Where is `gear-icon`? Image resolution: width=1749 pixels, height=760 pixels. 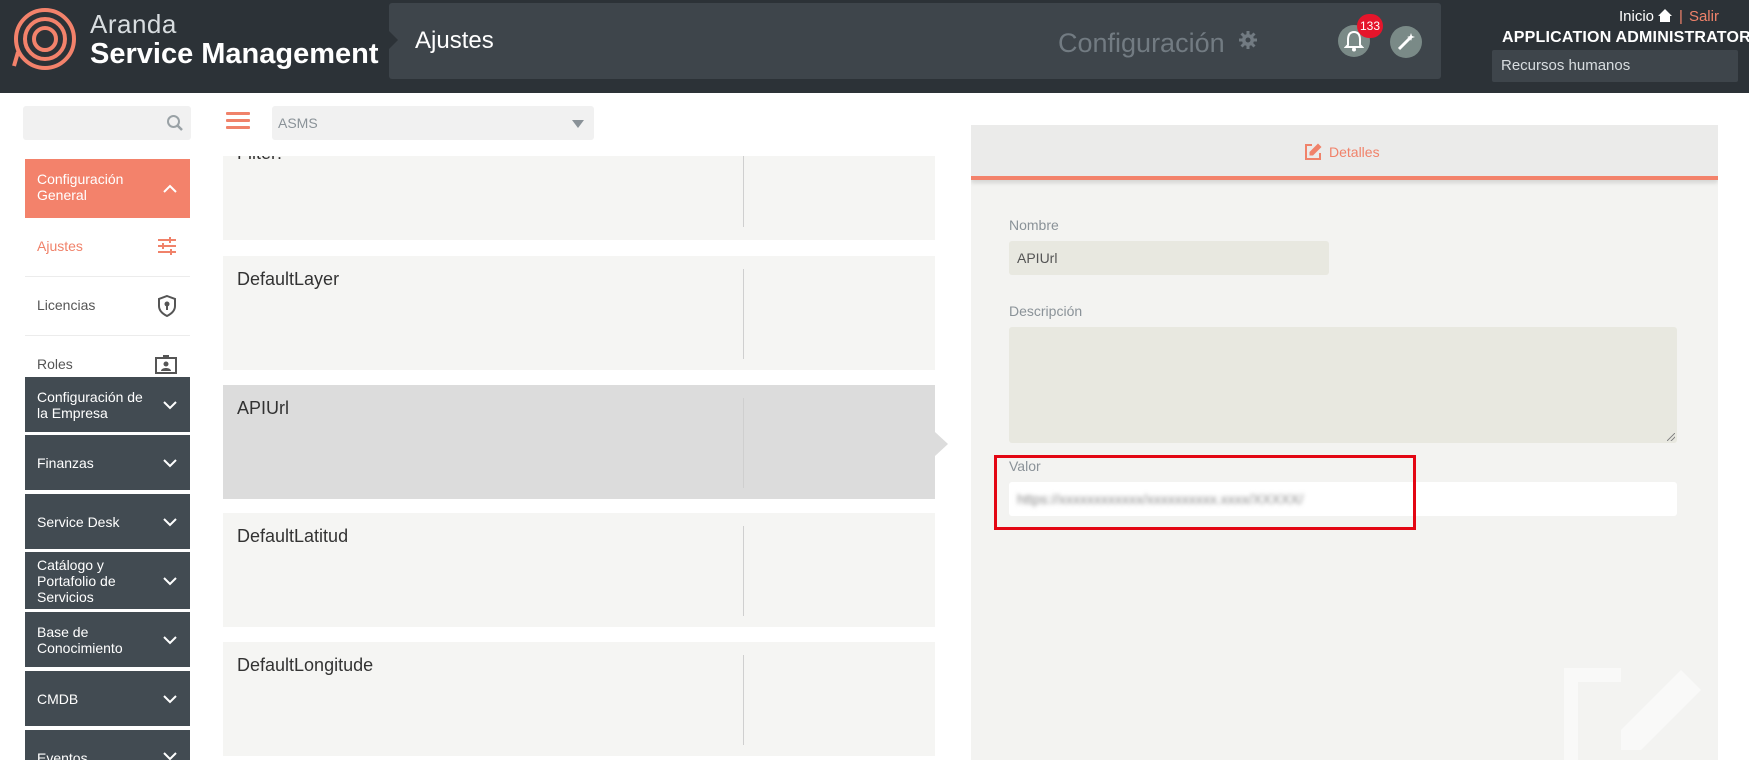 gear-icon is located at coordinates (1248, 40).